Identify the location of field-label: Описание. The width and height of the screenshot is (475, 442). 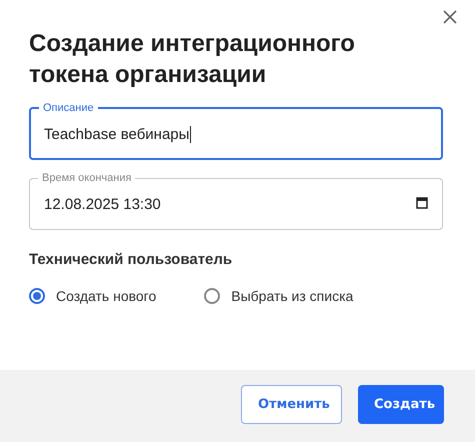
(68, 108).